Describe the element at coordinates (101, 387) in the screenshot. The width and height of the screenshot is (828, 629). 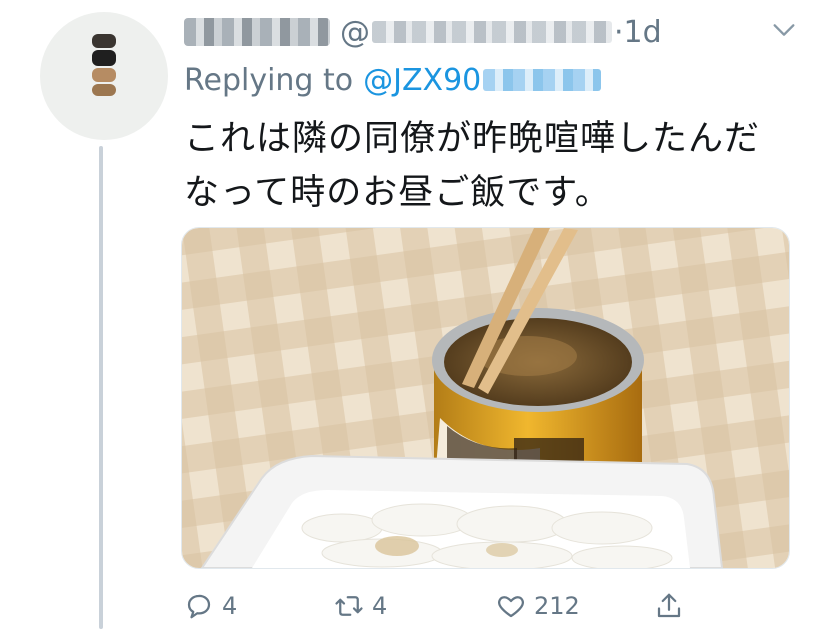
I see `thread-line` at that location.